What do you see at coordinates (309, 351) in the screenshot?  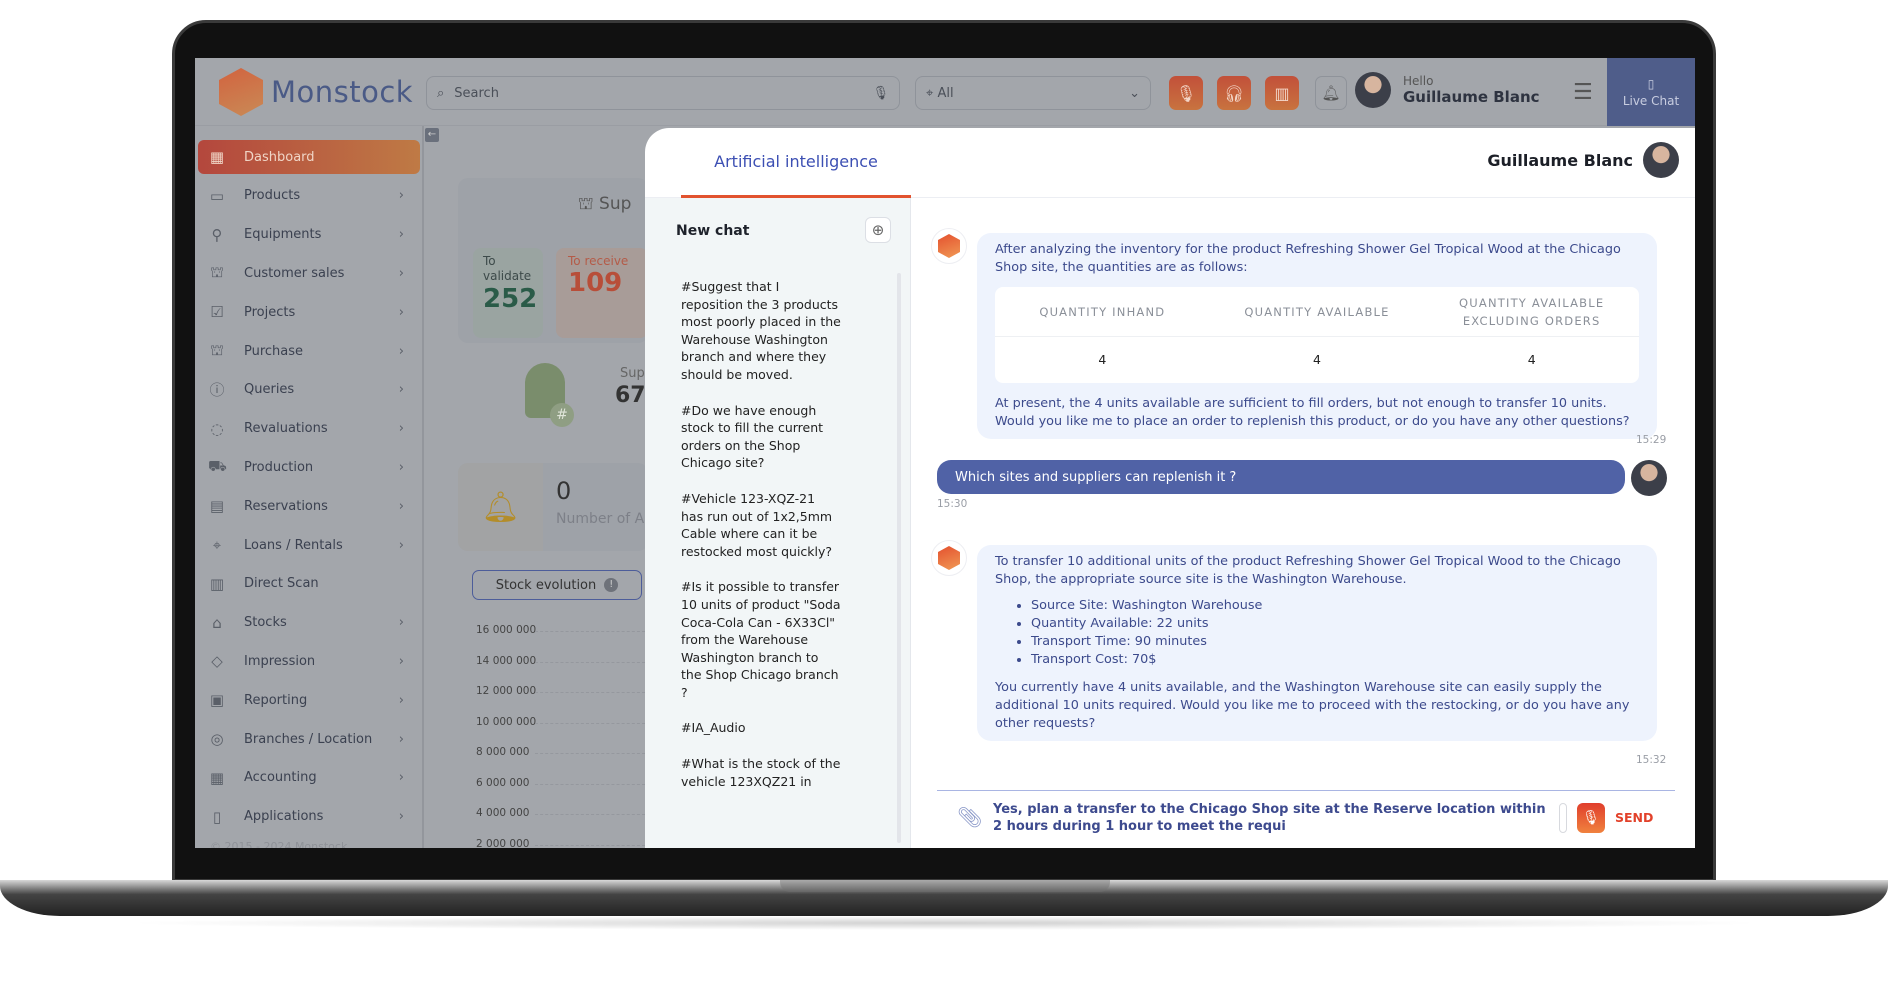 I see `sidebar-item-purchase: ⛫ Purchase ›` at bounding box center [309, 351].